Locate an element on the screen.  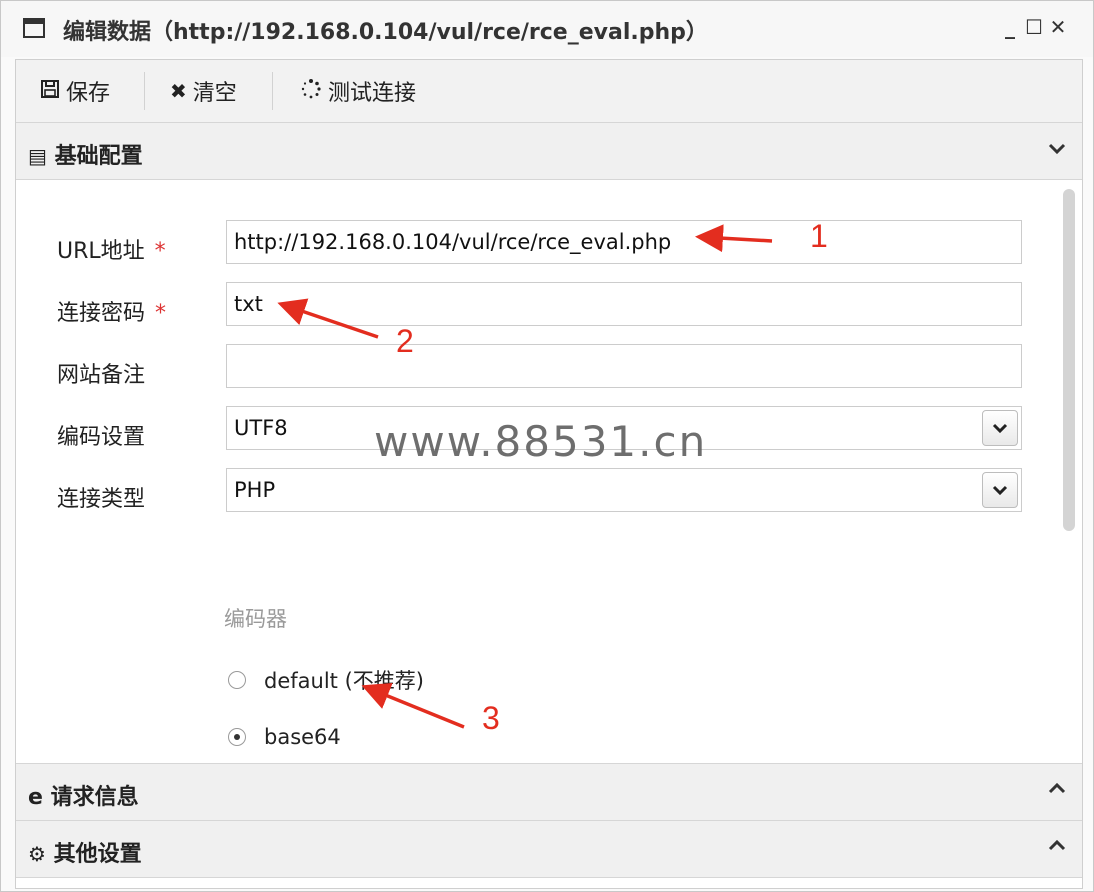
radio-button is located at coordinates (237, 680).